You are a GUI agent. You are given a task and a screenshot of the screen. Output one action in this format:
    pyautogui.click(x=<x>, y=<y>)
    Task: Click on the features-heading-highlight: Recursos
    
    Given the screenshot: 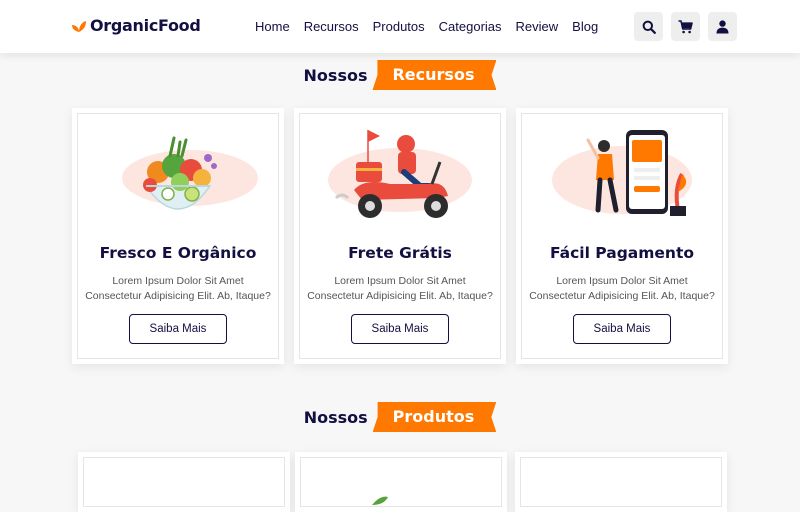 What is the action you would take?
    pyautogui.click(x=434, y=75)
    